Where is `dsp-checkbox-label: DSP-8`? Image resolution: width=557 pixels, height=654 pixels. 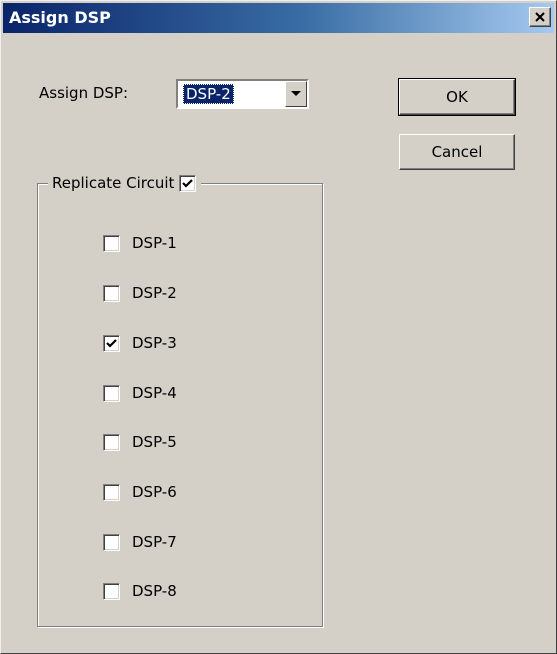 dsp-checkbox-label: DSP-8 is located at coordinates (154, 591).